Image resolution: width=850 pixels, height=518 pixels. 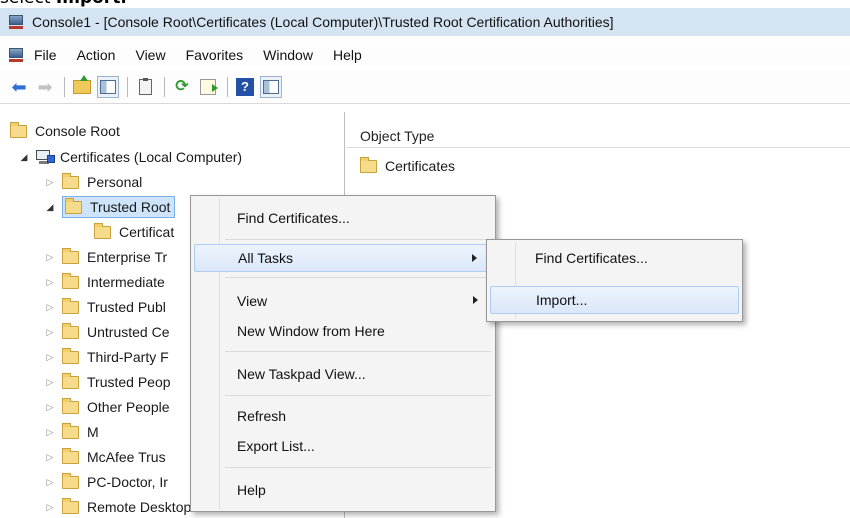 What do you see at coordinates (145, 87) in the screenshot?
I see `properties-icon` at bounding box center [145, 87].